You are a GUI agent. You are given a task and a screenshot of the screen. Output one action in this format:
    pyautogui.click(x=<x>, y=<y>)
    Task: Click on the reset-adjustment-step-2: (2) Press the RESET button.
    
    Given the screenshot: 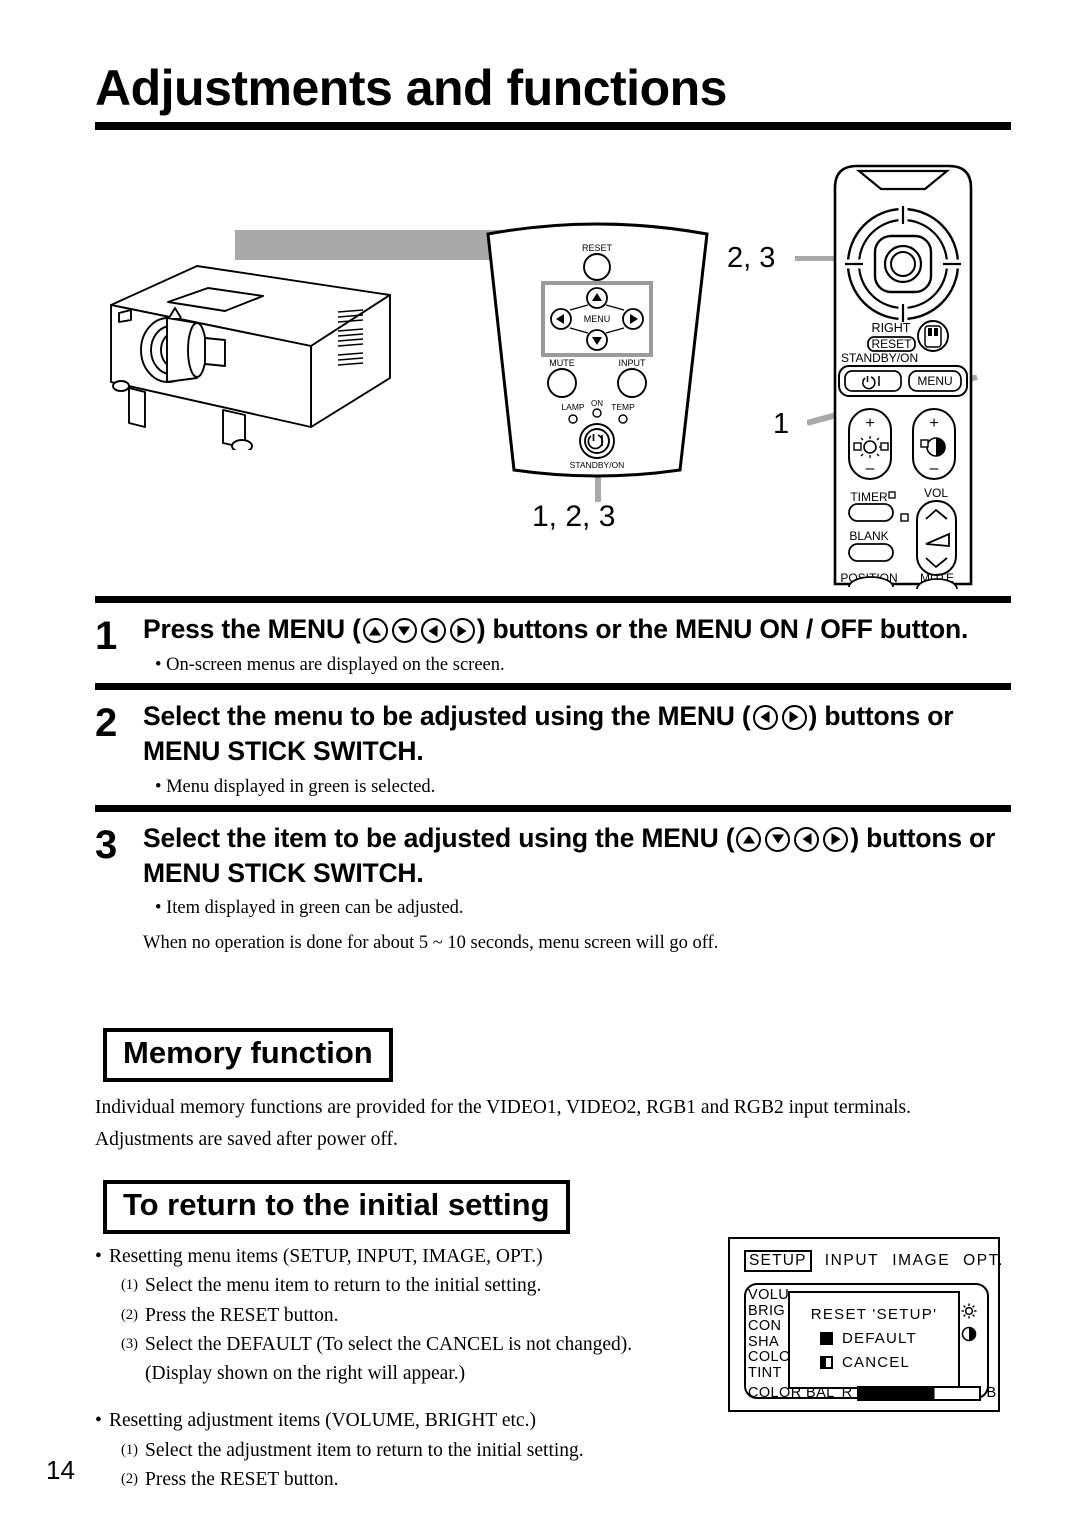 What is the action you would take?
    pyautogui.click(x=423, y=1479)
    